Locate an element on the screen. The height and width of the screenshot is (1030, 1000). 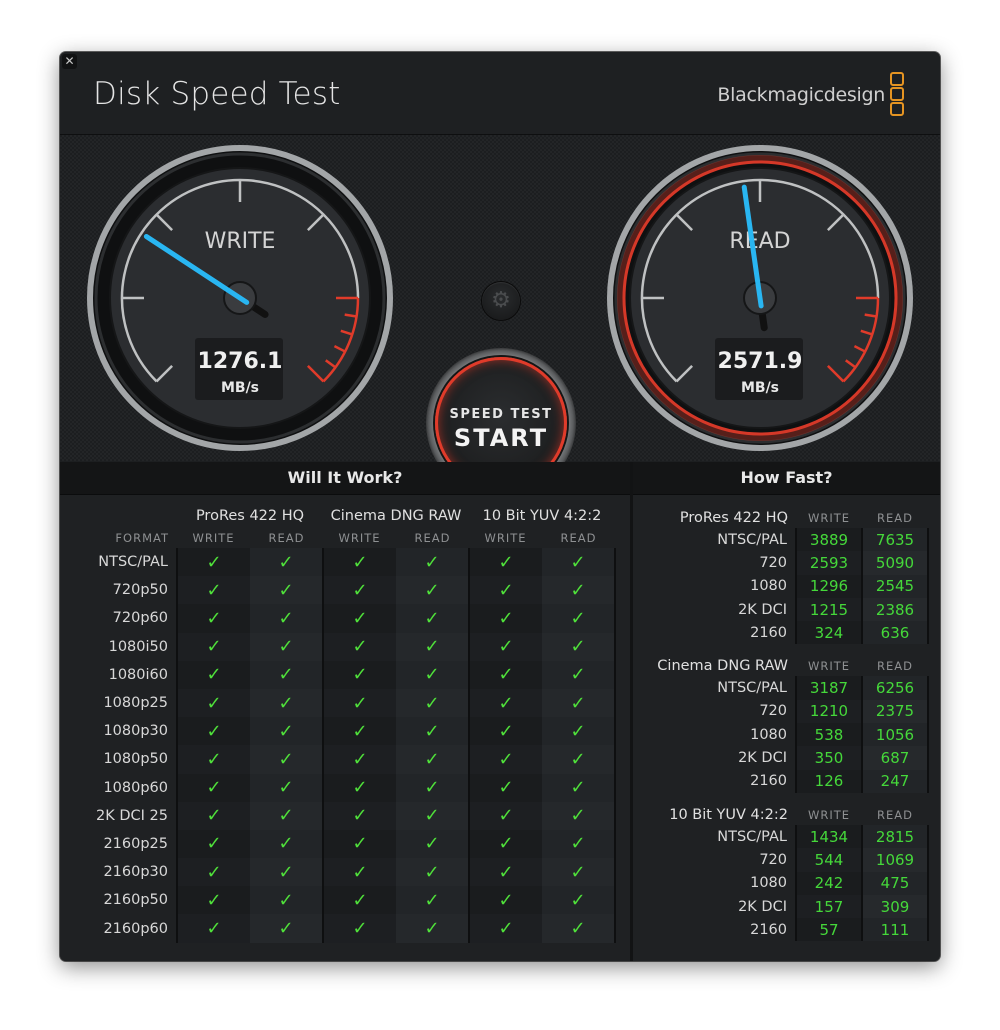
gear-icon: ⚙ is located at coordinates (501, 300).